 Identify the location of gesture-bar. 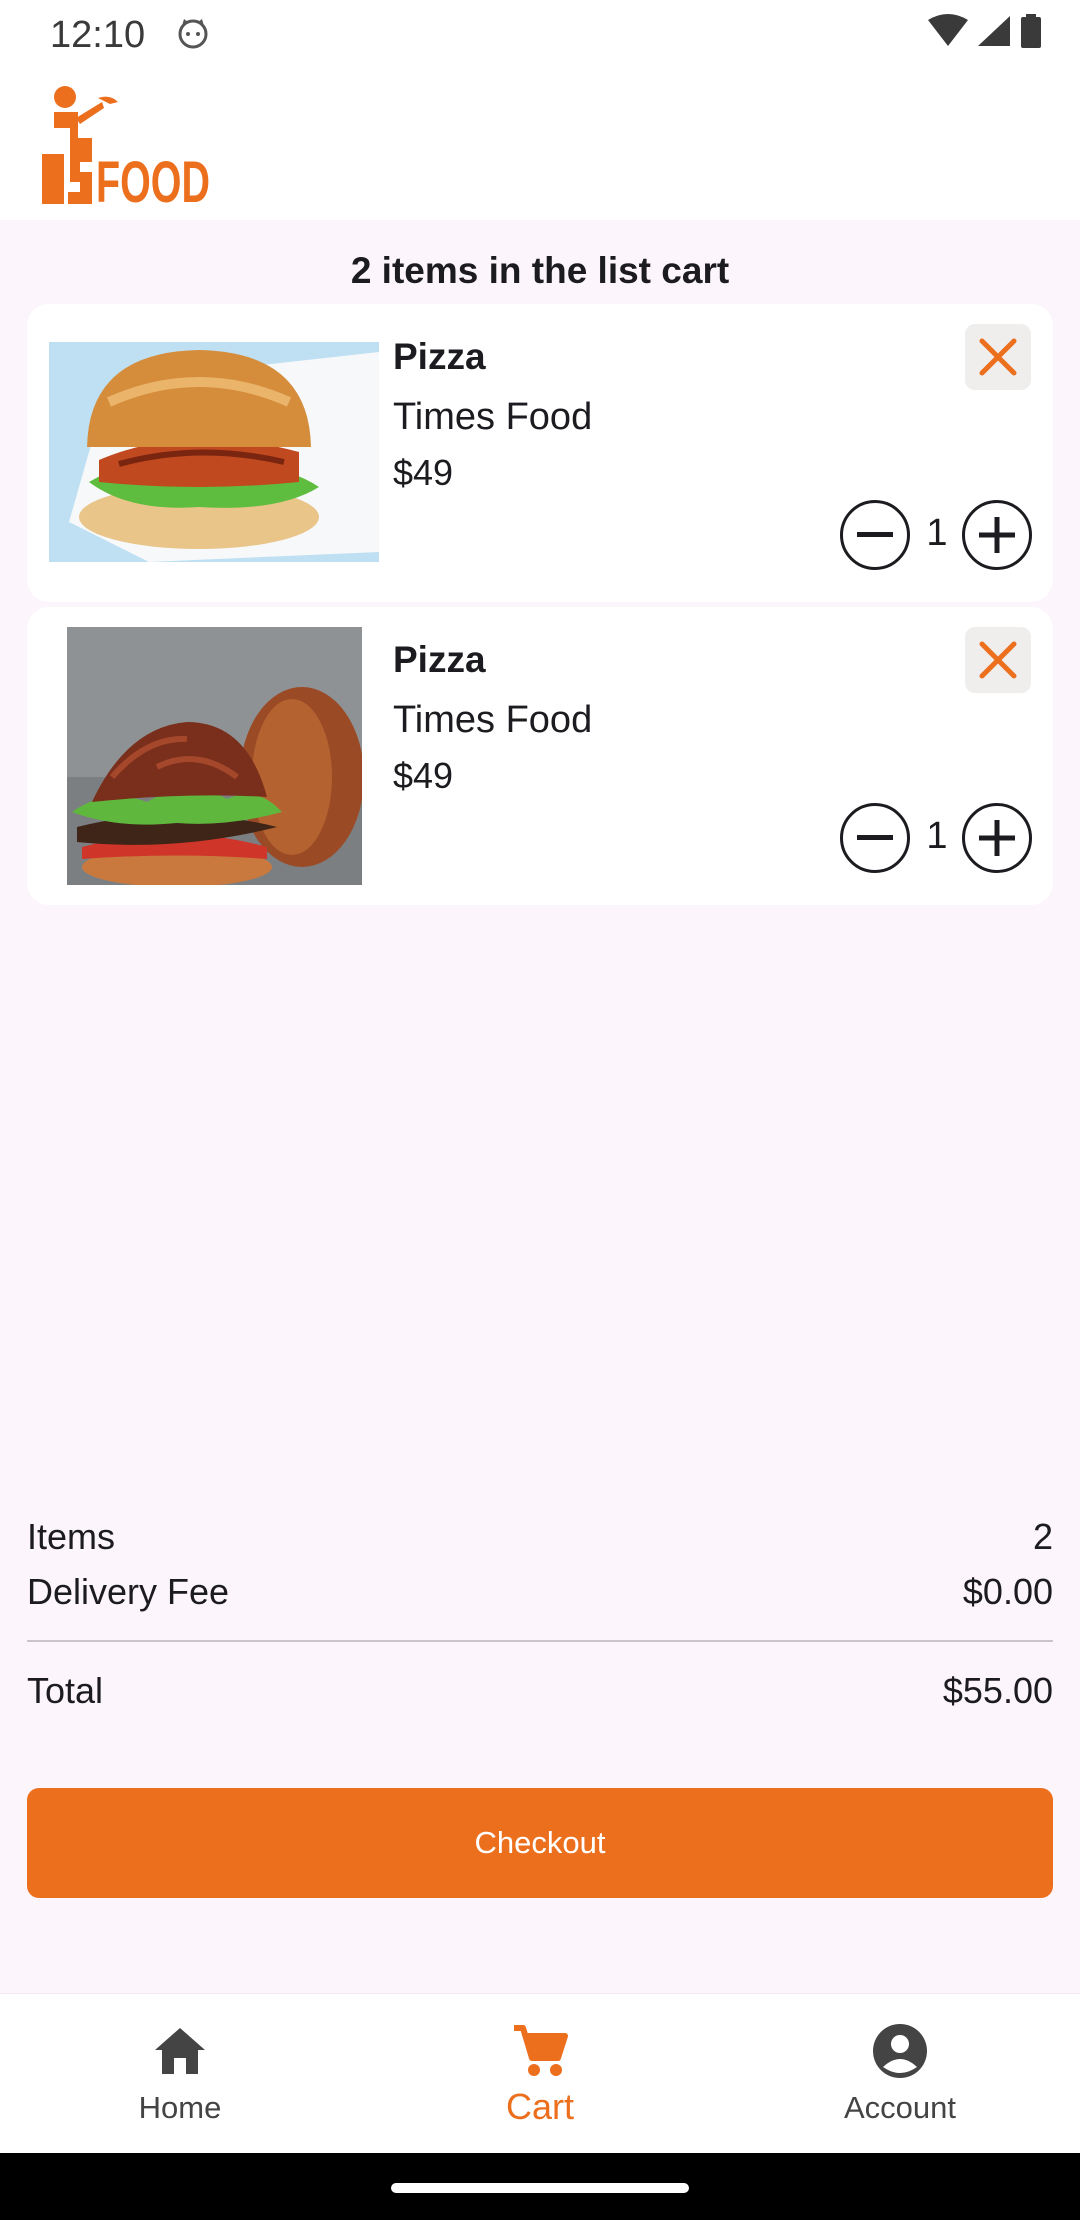
(540, 2186).